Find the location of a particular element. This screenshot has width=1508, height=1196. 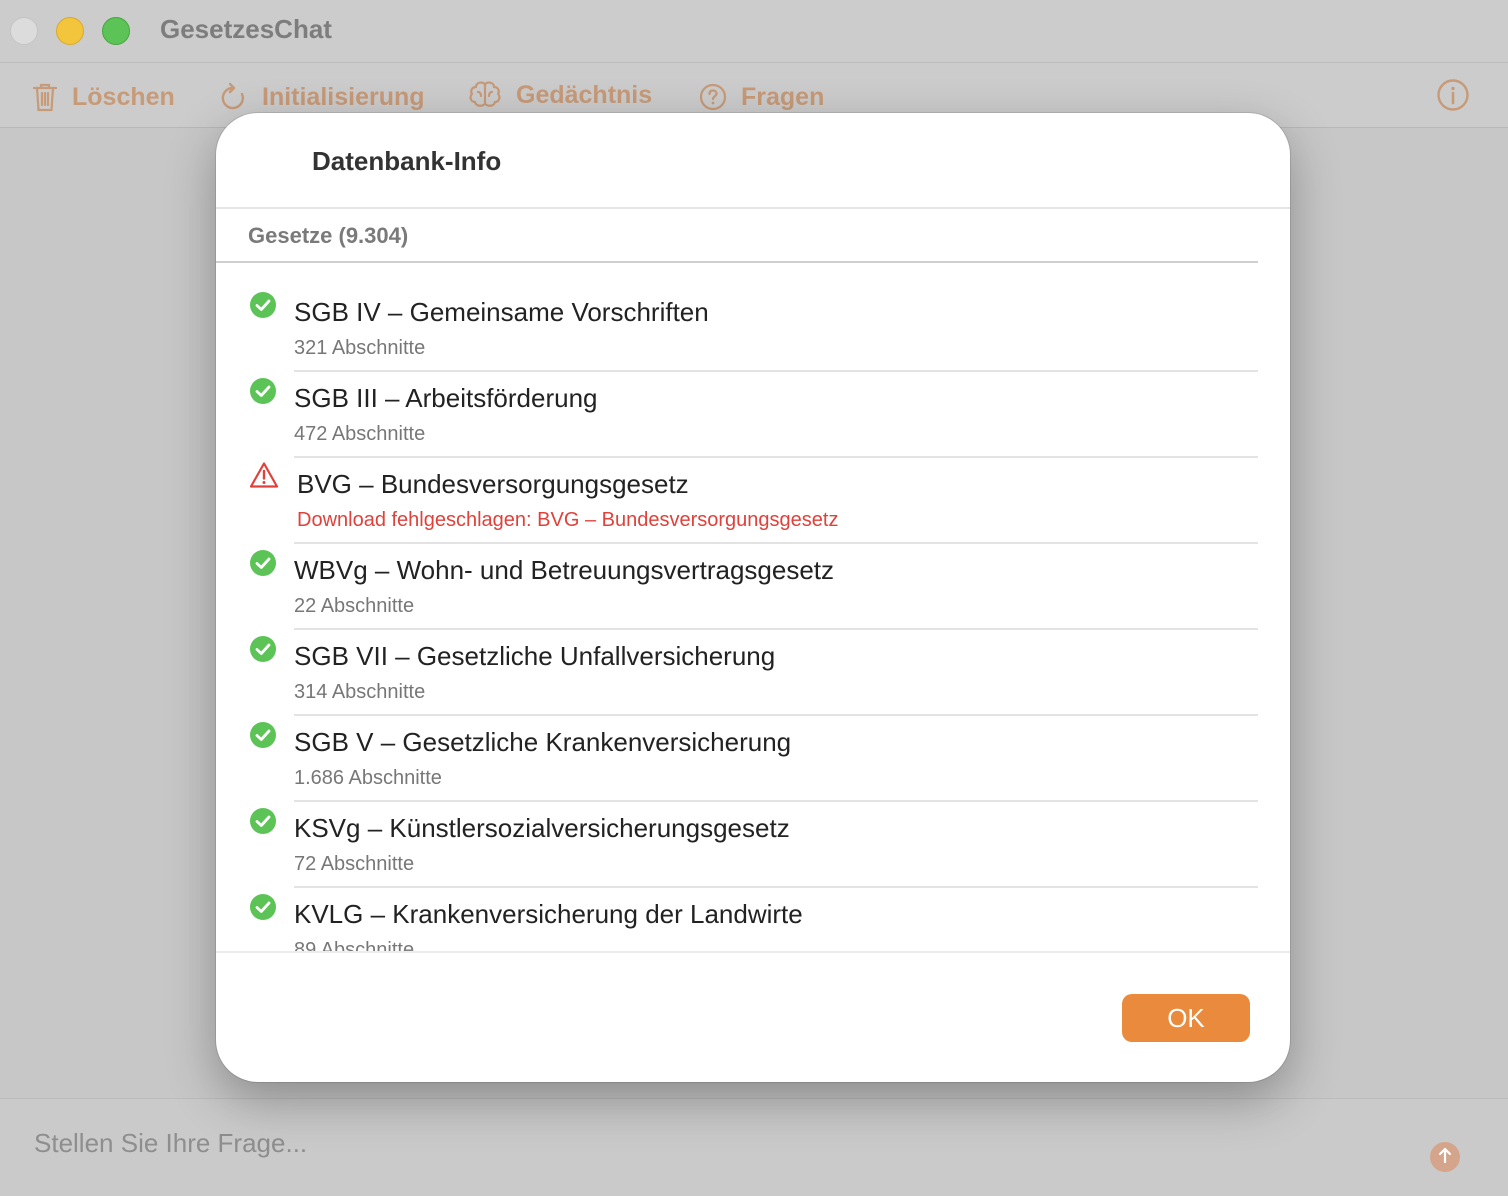

send-button is located at coordinates (1445, 1157).